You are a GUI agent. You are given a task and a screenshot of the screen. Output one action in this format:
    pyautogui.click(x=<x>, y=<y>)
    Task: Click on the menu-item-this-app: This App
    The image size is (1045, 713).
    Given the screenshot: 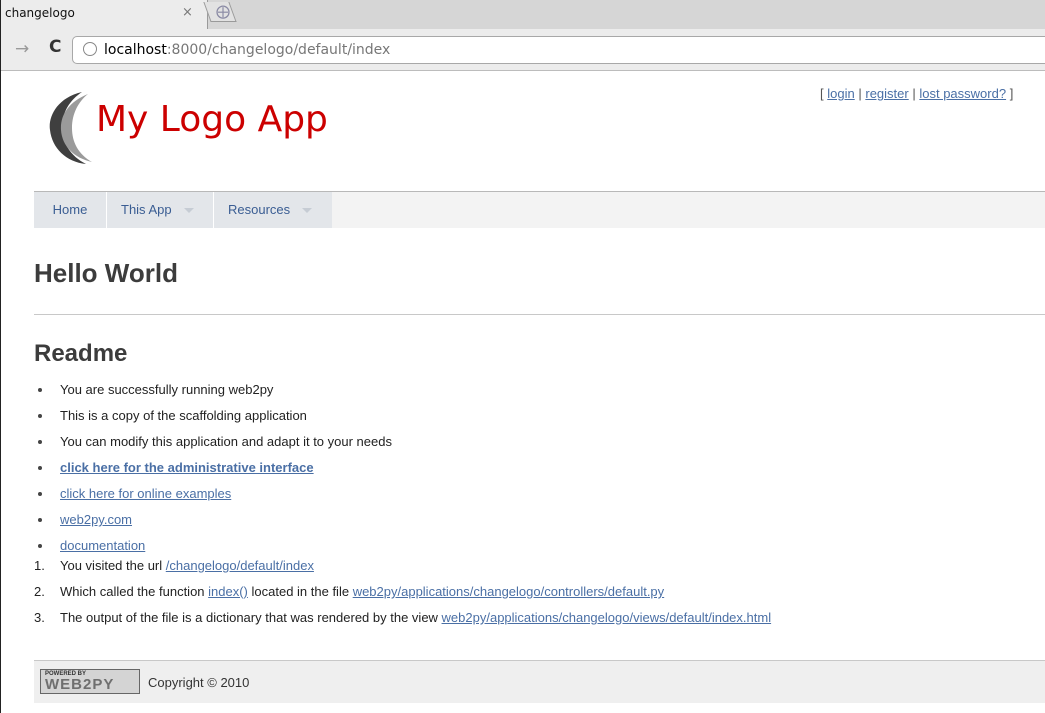 What is the action you would take?
    pyautogui.click(x=160, y=210)
    